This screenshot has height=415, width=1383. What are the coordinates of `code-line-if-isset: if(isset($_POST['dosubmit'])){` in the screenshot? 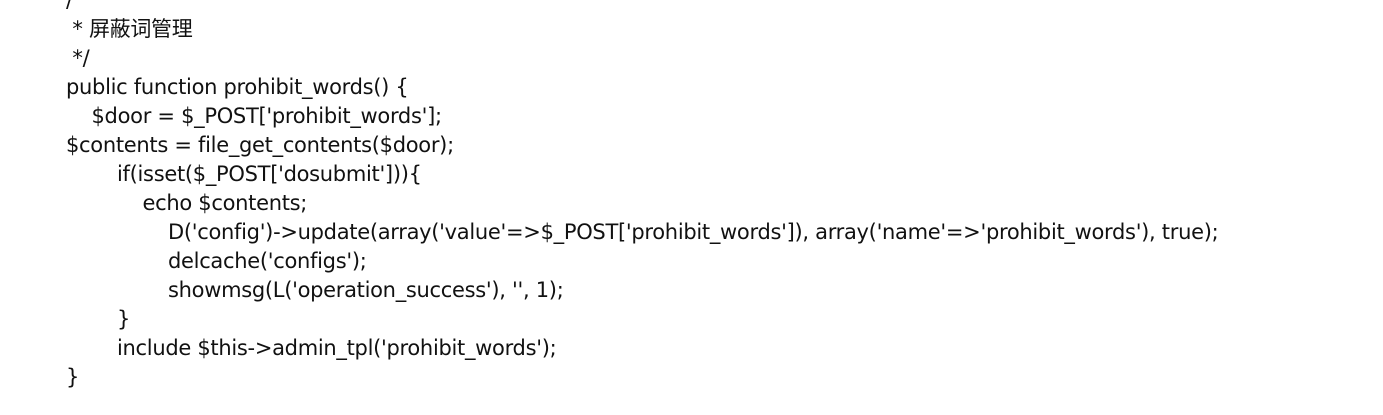 It's located at (244, 174).